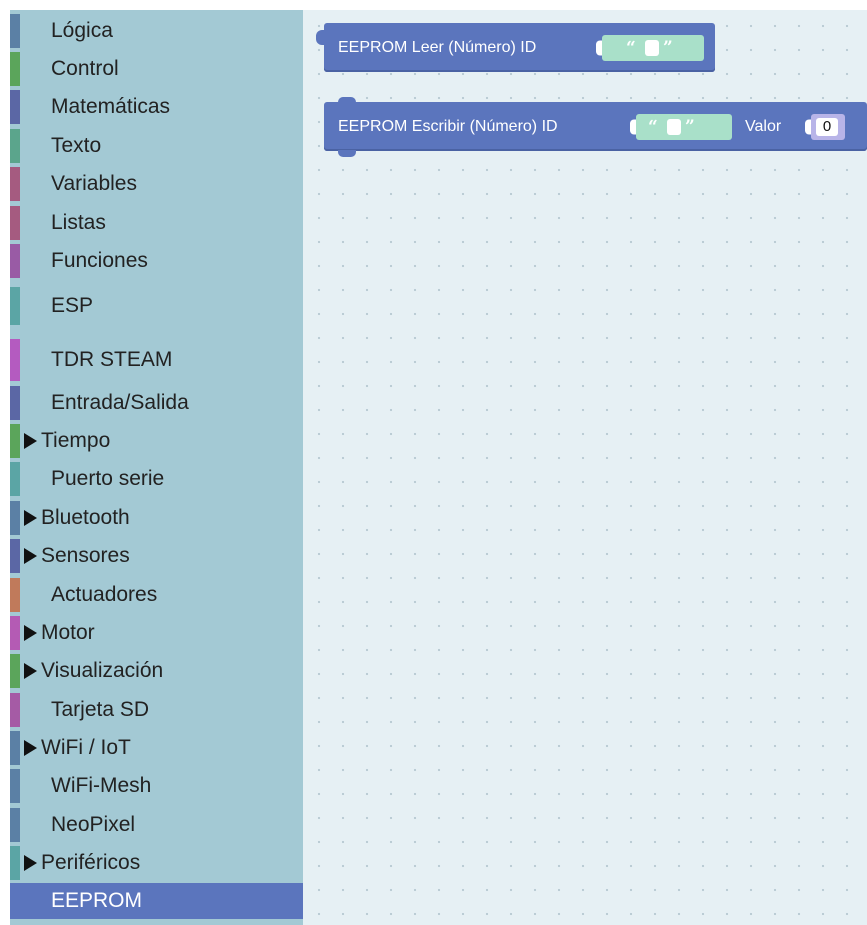  Describe the element at coordinates (156, 825) in the screenshot. I see `category-neopixel: NeoPixel` at that location.